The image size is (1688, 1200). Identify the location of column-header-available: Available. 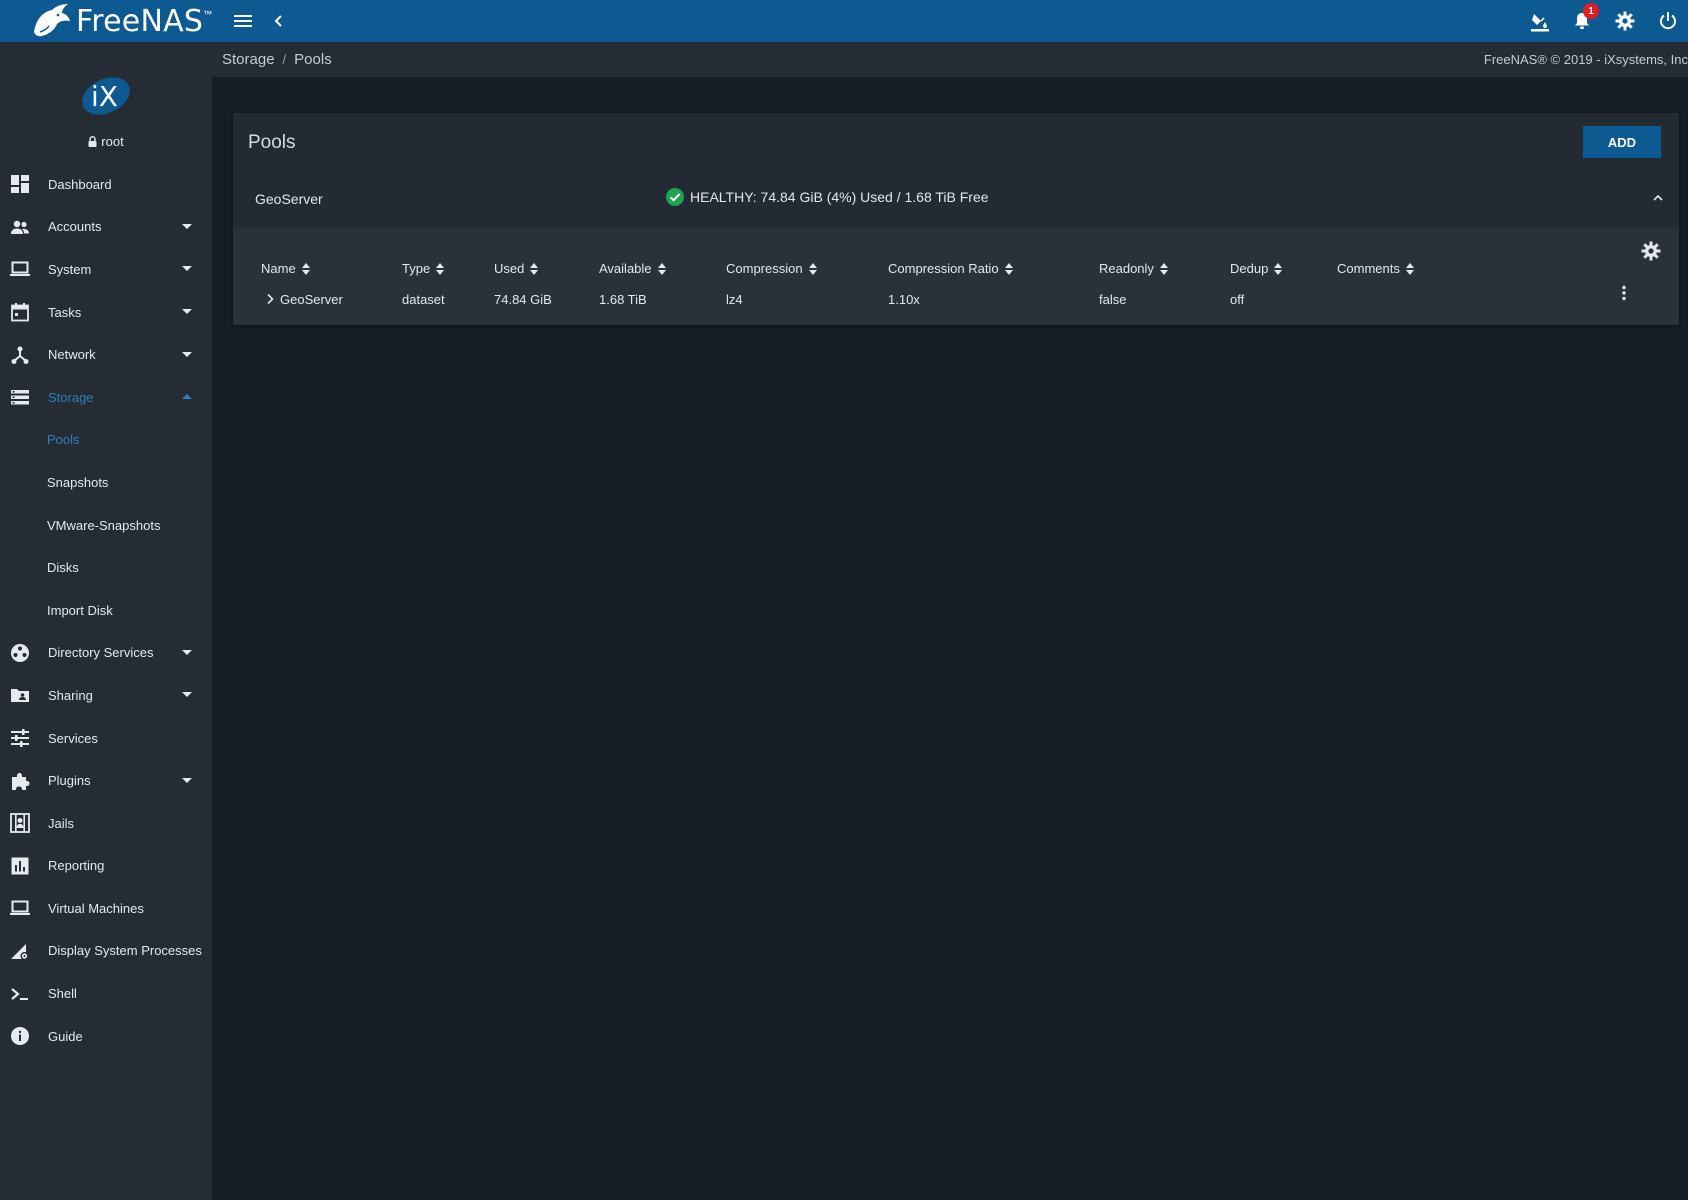
(632, 268).